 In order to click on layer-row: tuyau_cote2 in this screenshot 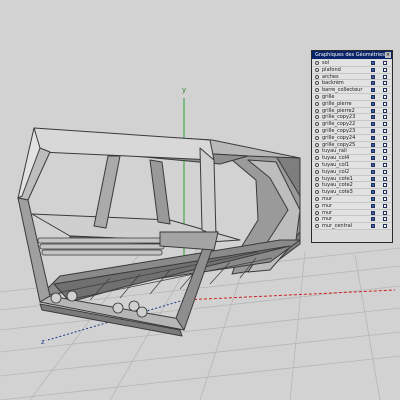, I will do `click(352, 186)`.